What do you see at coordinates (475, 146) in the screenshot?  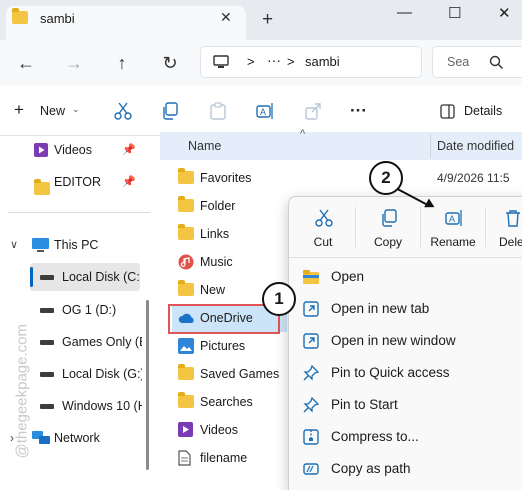 I see `column-header-date: Date modified` at bounding box center [475, 146].